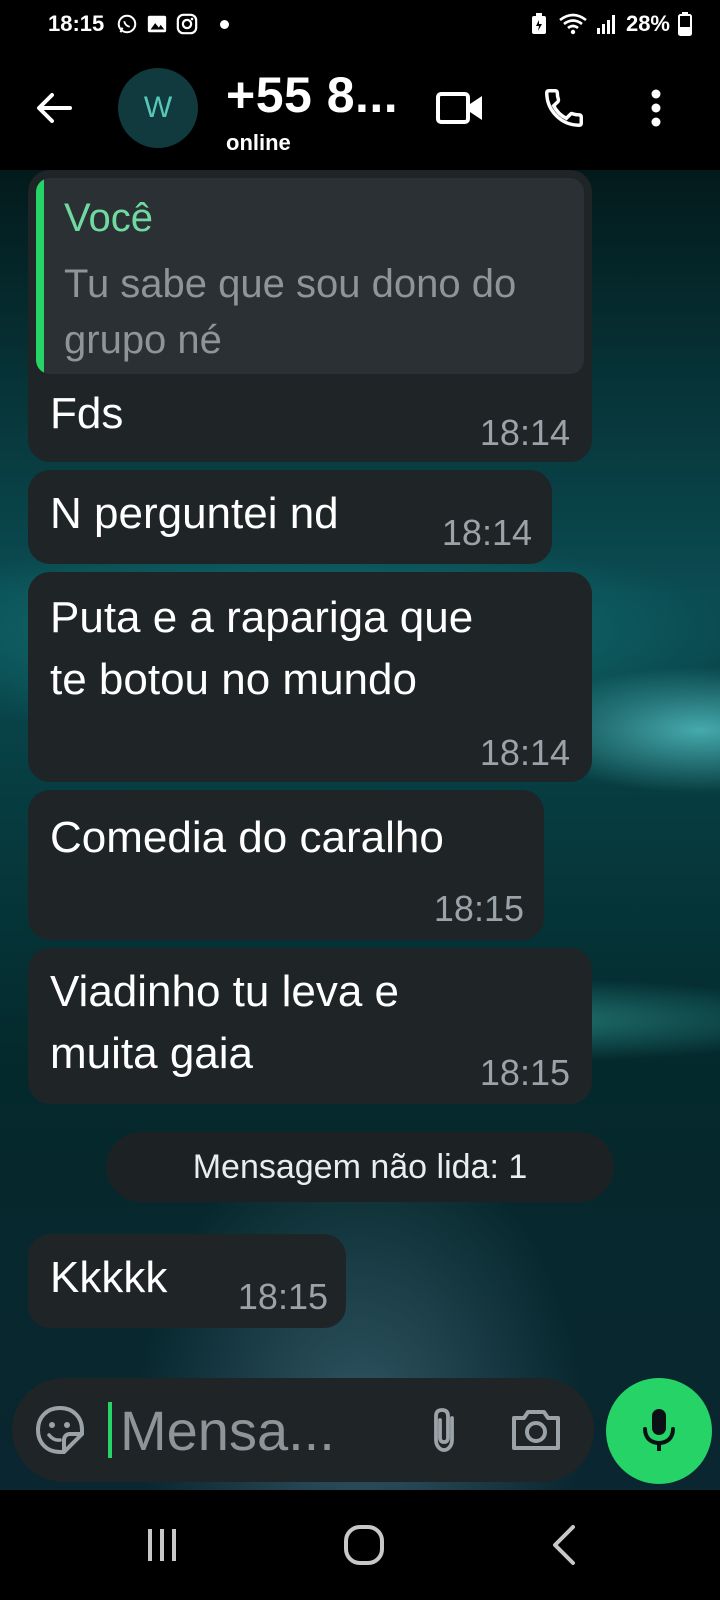  What do you see at coordinates (152, 1053) in the screenshot?
I see `message-text-line: muita gaia` at bounding box center [152, 1053].